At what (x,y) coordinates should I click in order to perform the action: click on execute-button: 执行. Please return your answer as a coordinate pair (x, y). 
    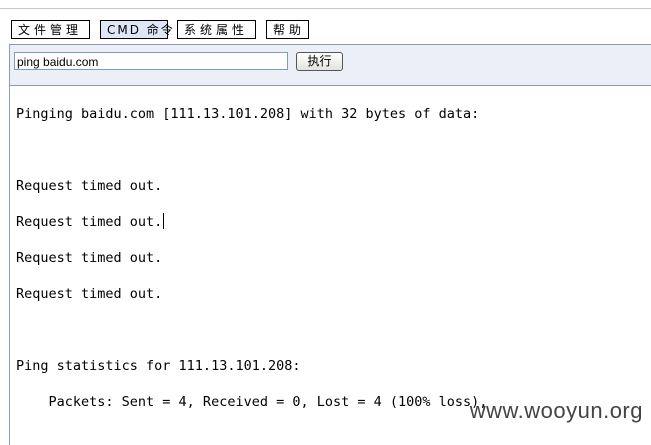
    Looking at the image, I should click on (319, 61).